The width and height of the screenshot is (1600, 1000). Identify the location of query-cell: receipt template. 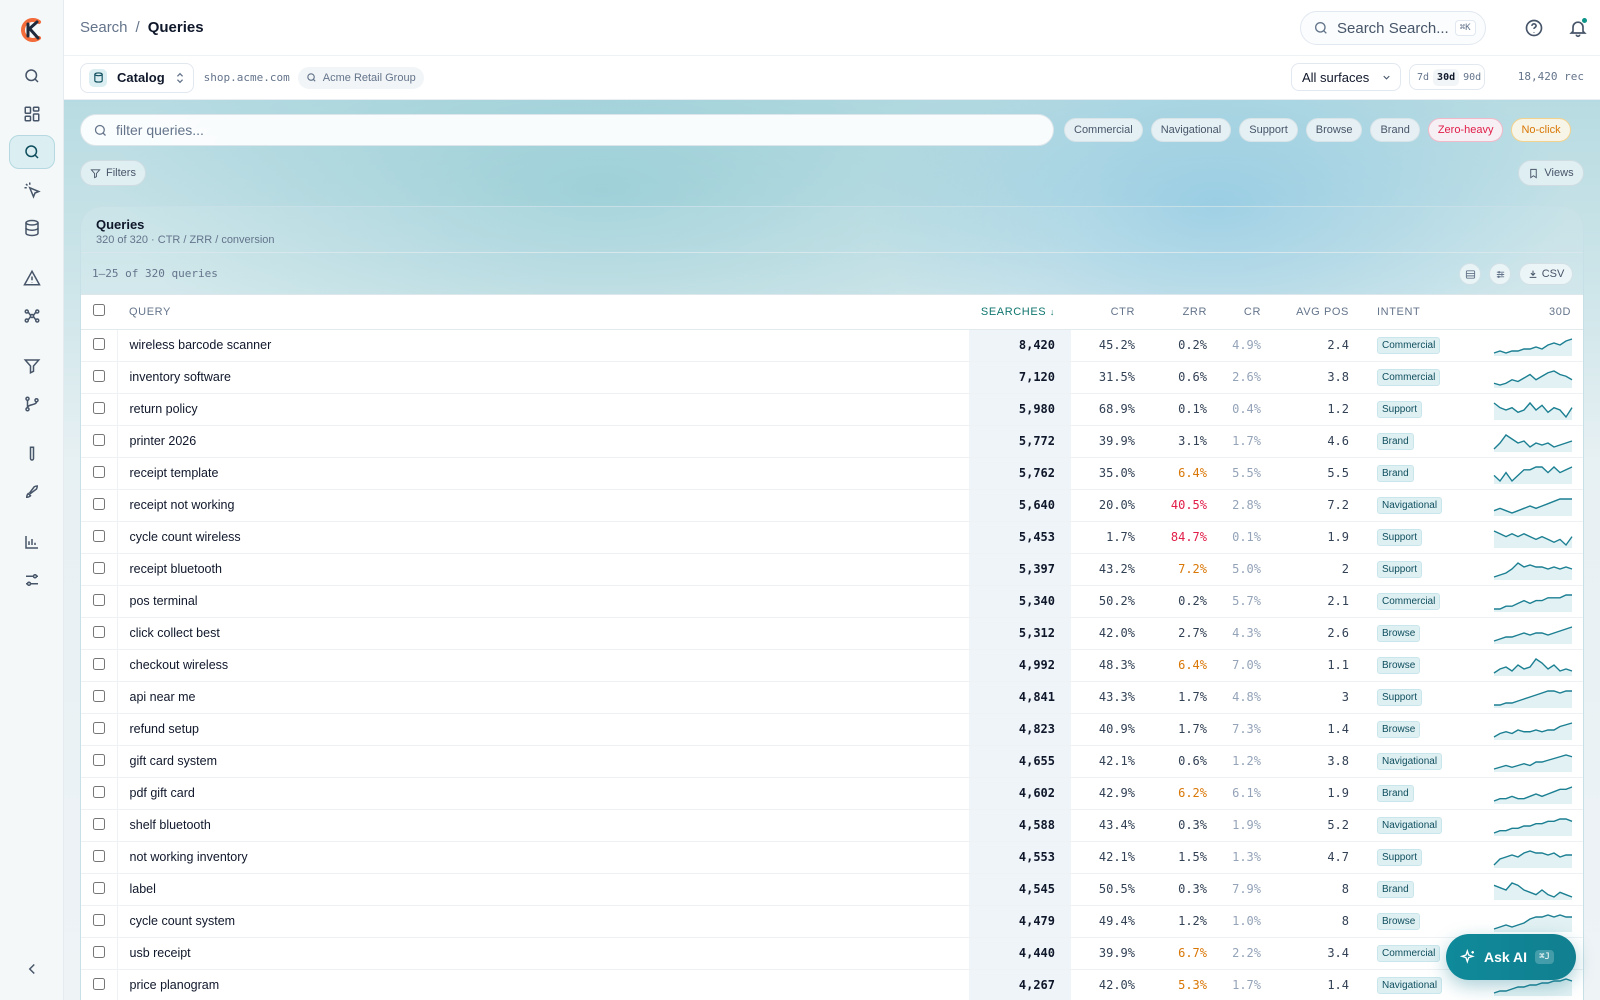
(543, 473).